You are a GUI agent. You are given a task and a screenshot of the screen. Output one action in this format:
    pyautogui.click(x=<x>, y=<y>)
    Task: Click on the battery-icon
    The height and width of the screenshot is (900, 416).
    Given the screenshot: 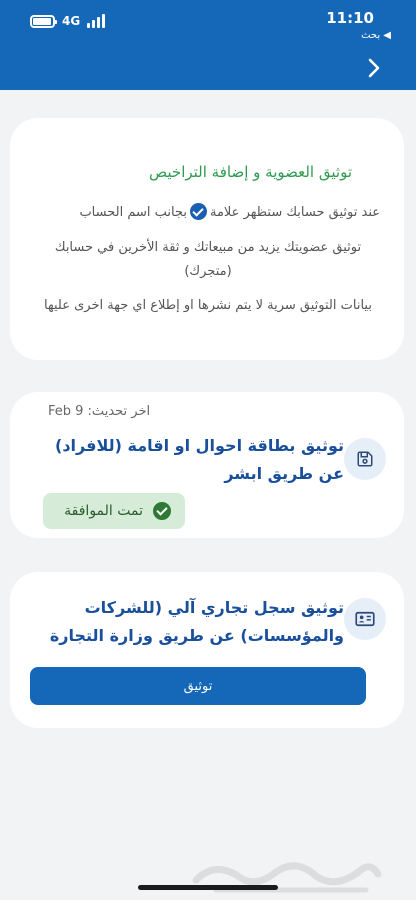 What is the action you would take?
    pyautogui.click(x=43, y=21)
    